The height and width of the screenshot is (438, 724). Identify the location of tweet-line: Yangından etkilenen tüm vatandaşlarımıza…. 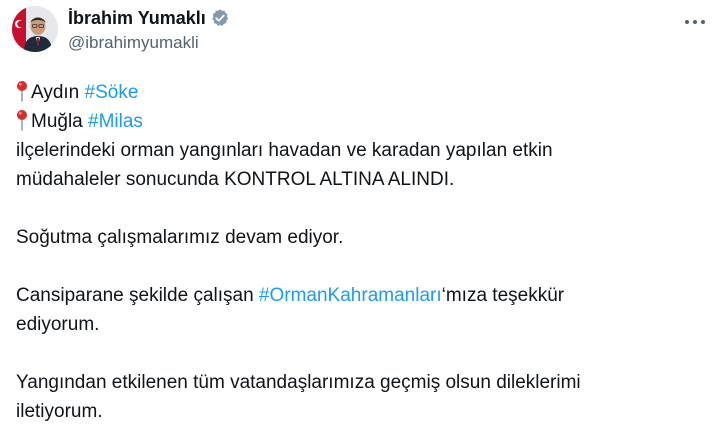
(298, 382).